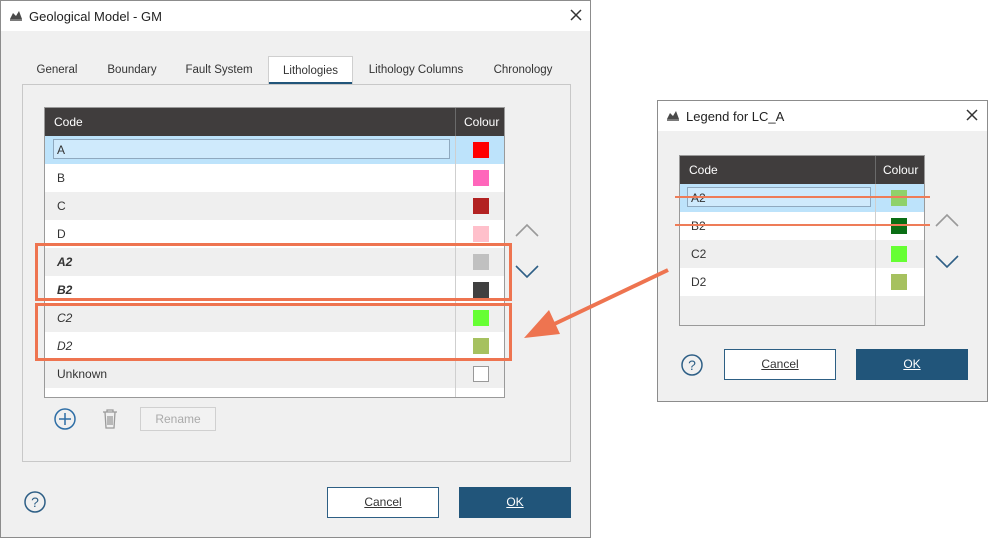  I want to click on tab-general: General, so click(57, 70).